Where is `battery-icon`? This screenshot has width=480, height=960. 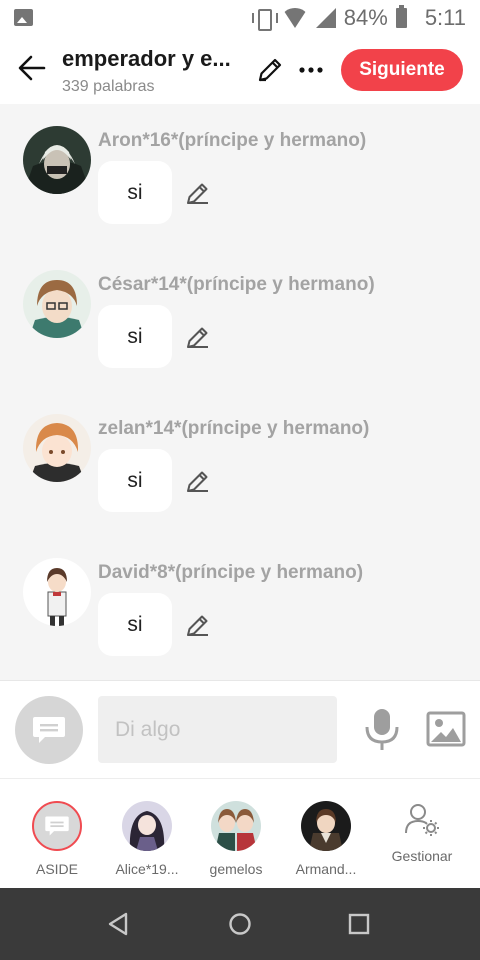
battery-icon is located at coordinates (401, 16).